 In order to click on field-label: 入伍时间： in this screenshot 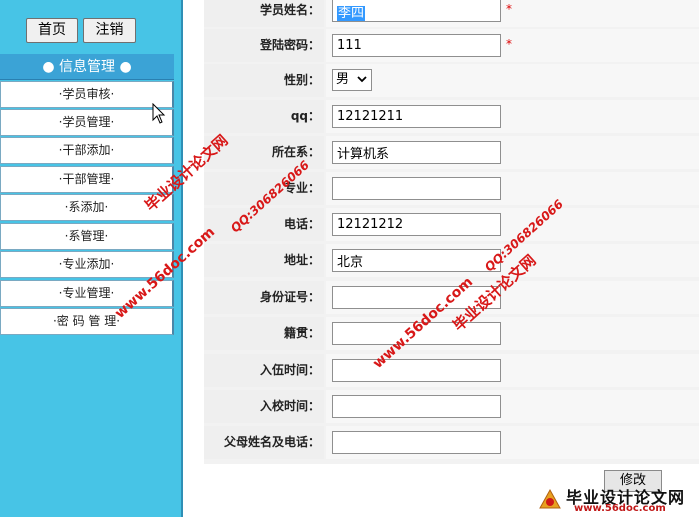, I will do `click(264, 370)`.